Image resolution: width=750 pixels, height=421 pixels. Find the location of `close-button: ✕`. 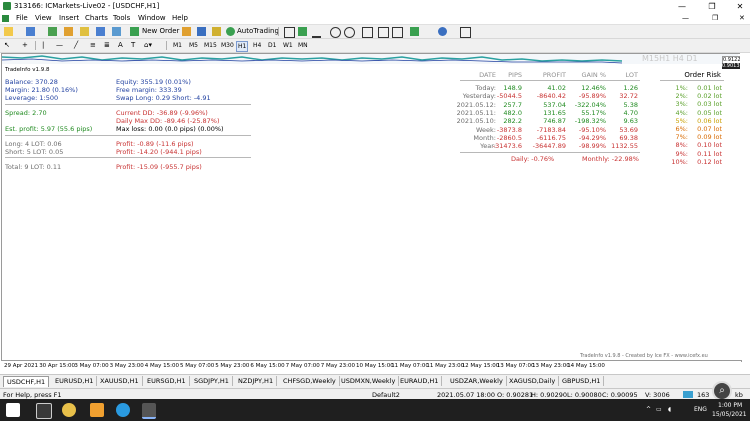

close-button: ✕ is located at coordinates (740, 6).